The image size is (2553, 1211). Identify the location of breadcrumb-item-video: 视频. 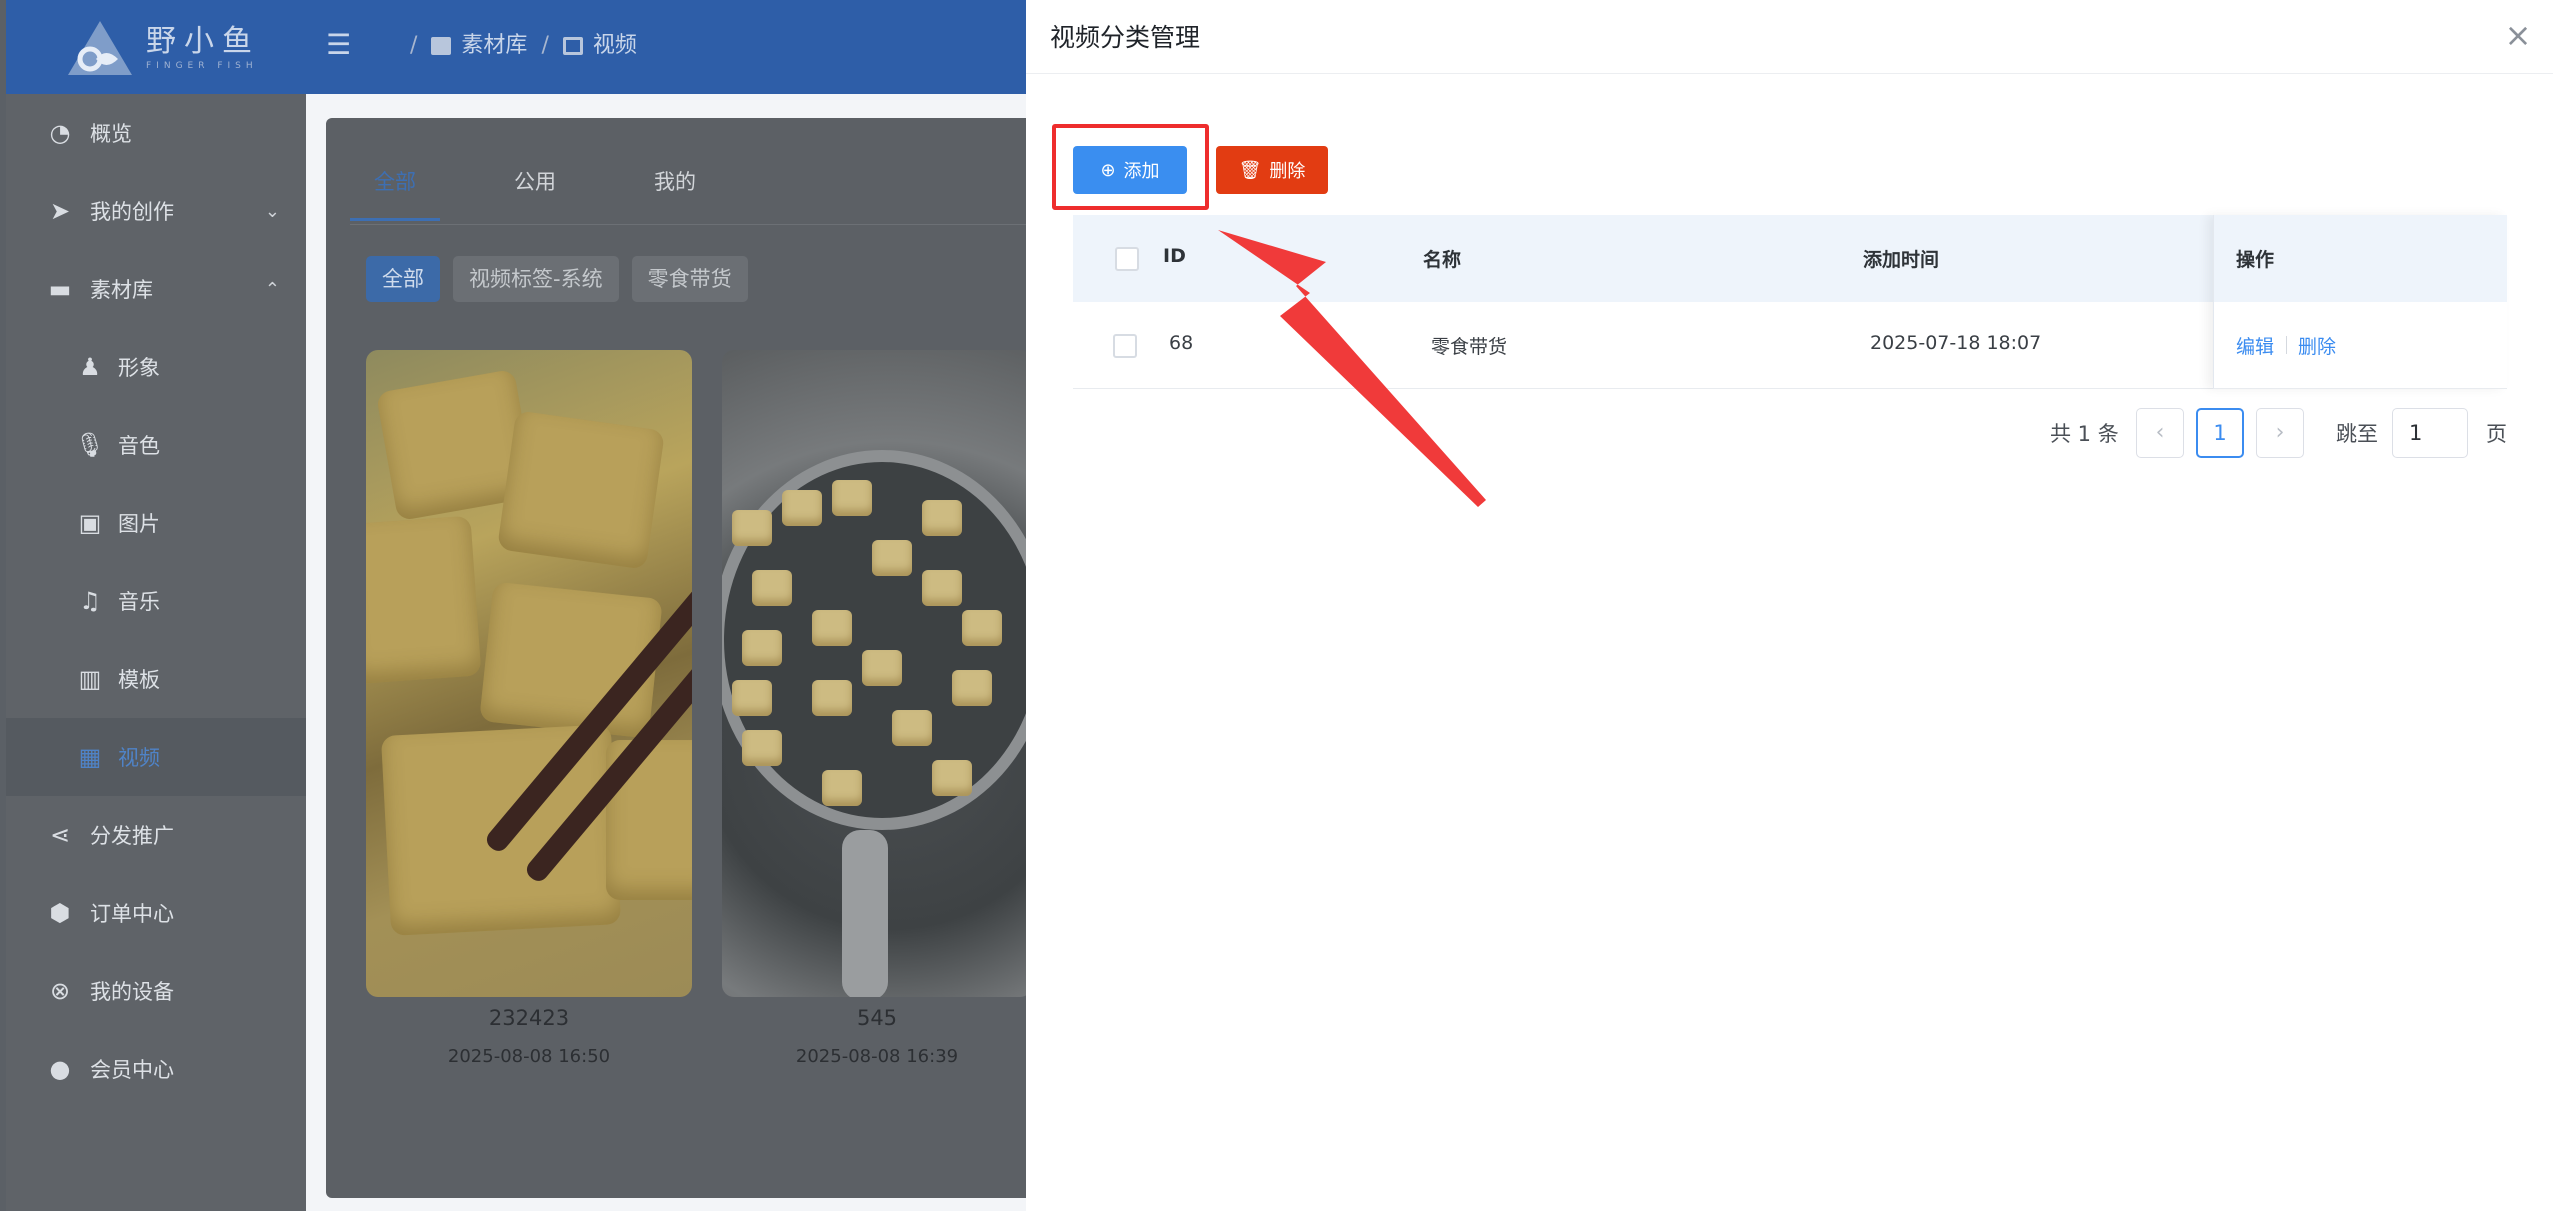
(614, 45).